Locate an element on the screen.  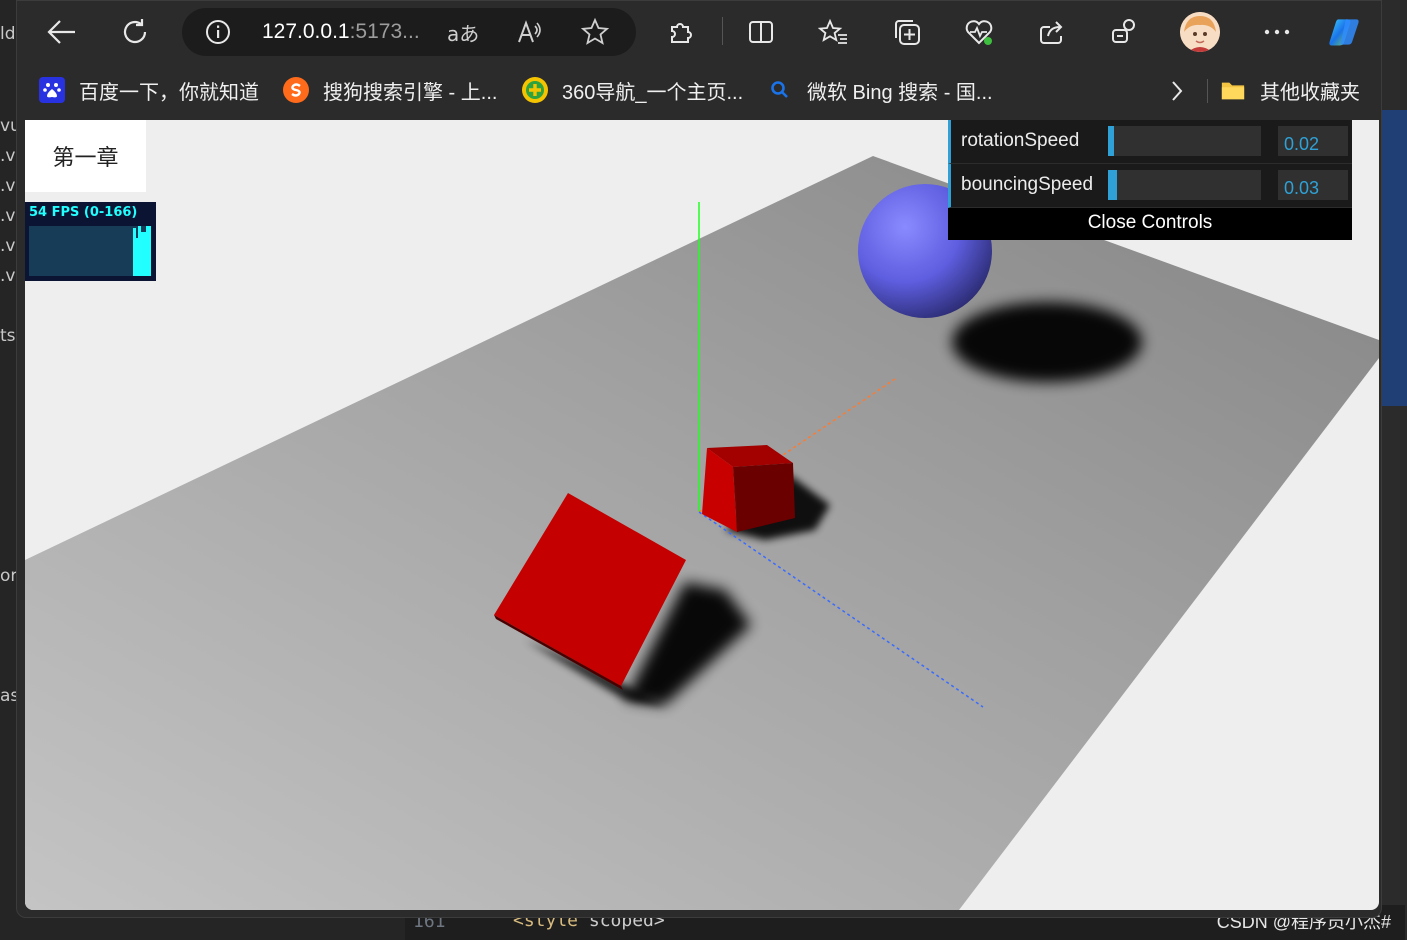
feedback-icon is located at coordinates (1125, 32).